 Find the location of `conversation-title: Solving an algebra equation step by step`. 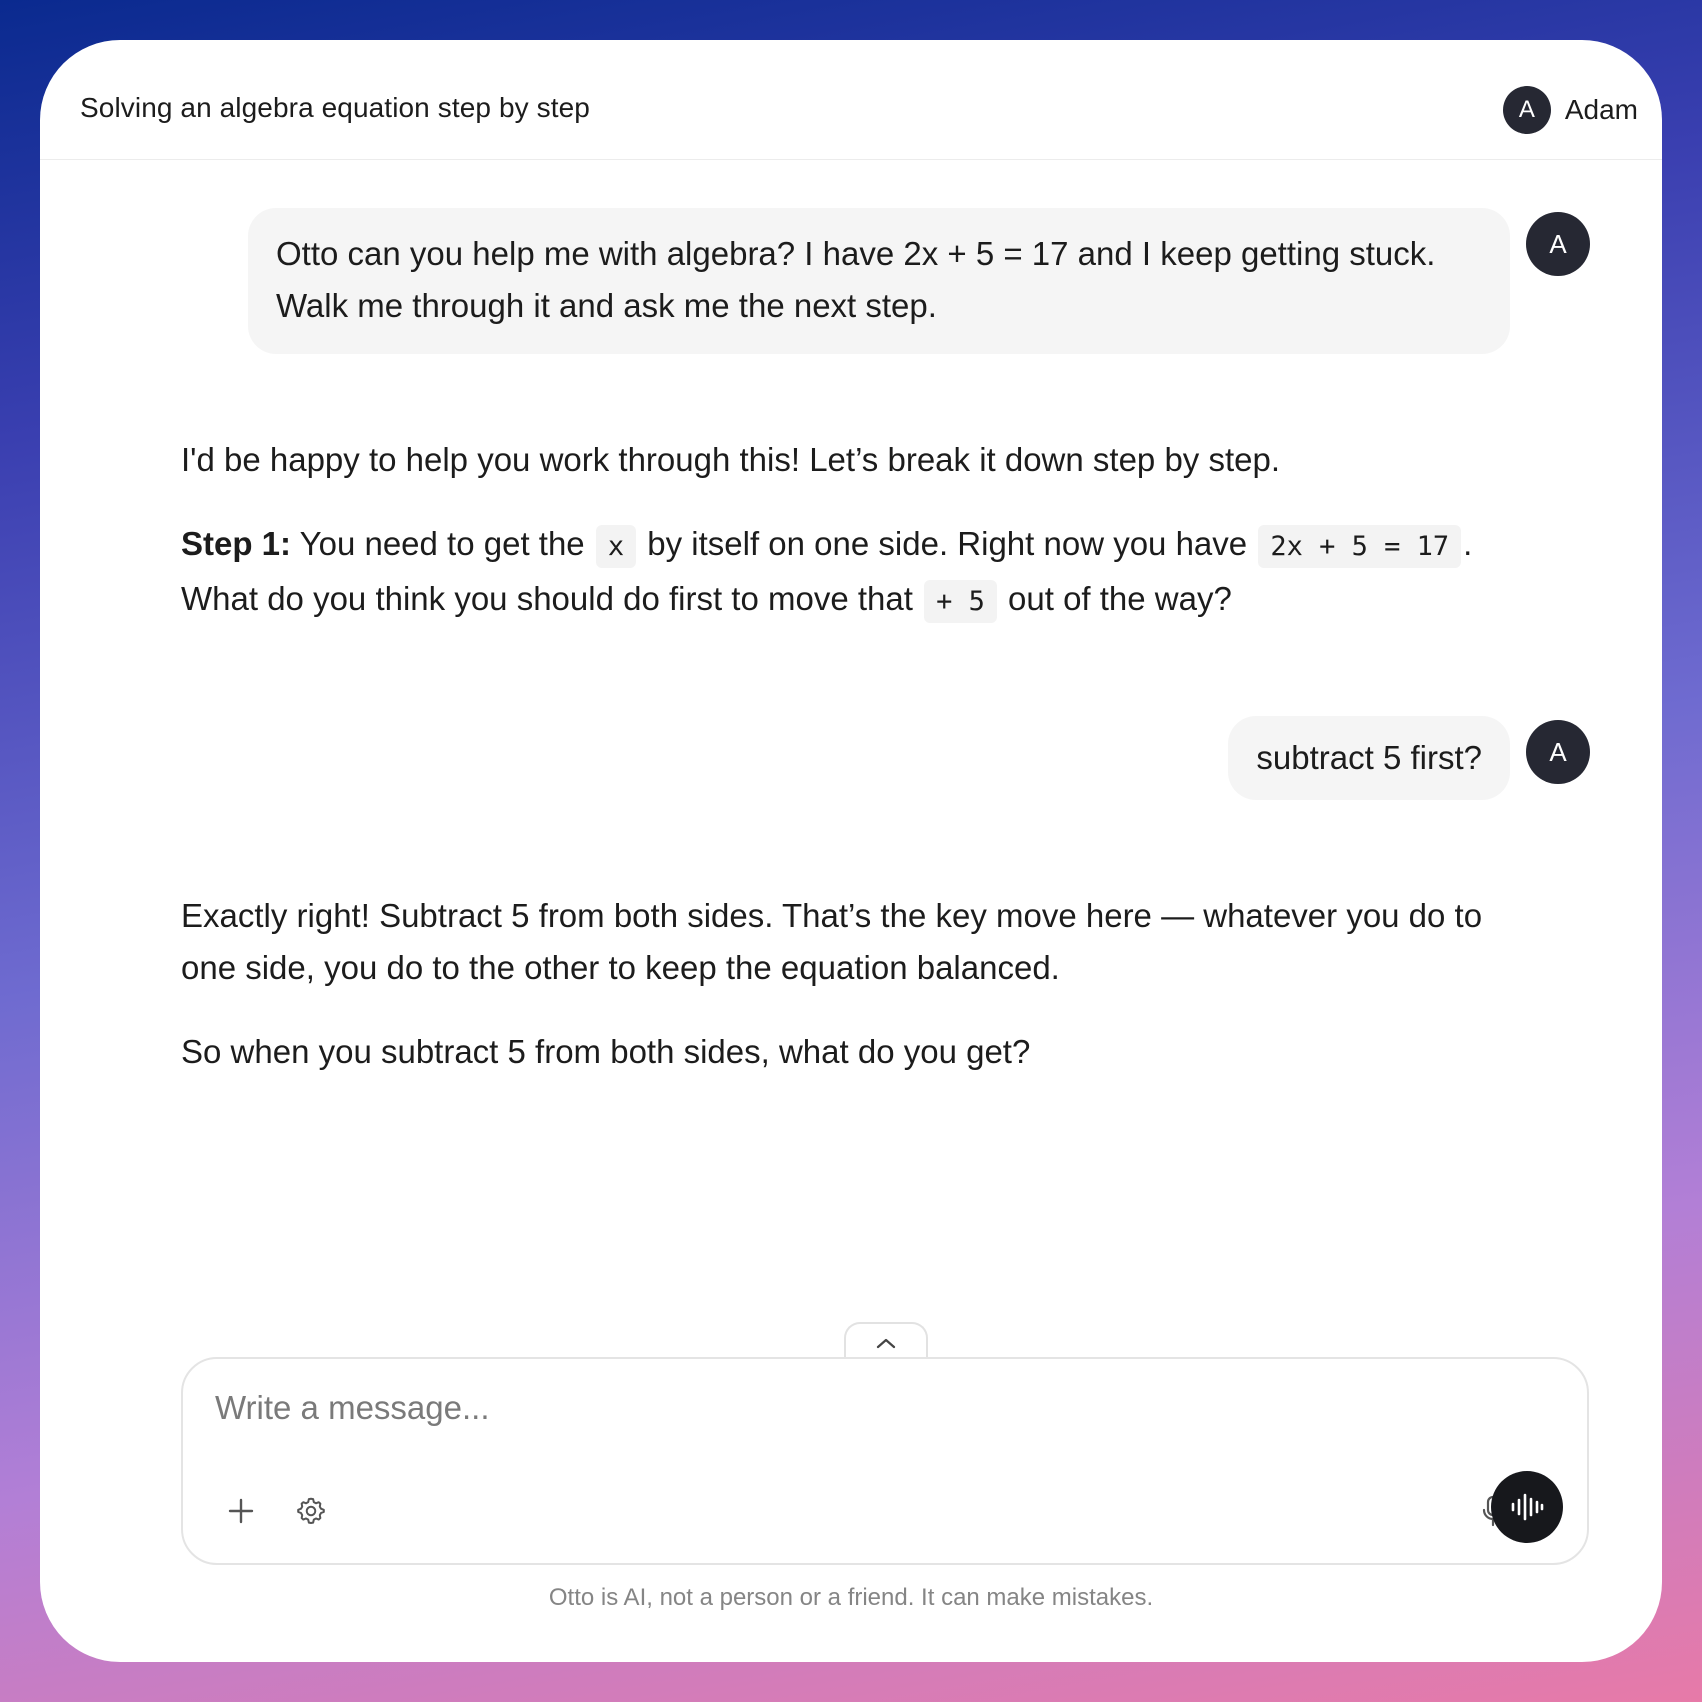

conversation-title: Solving an algebra equation step by step is located at coordinates (335, 107).